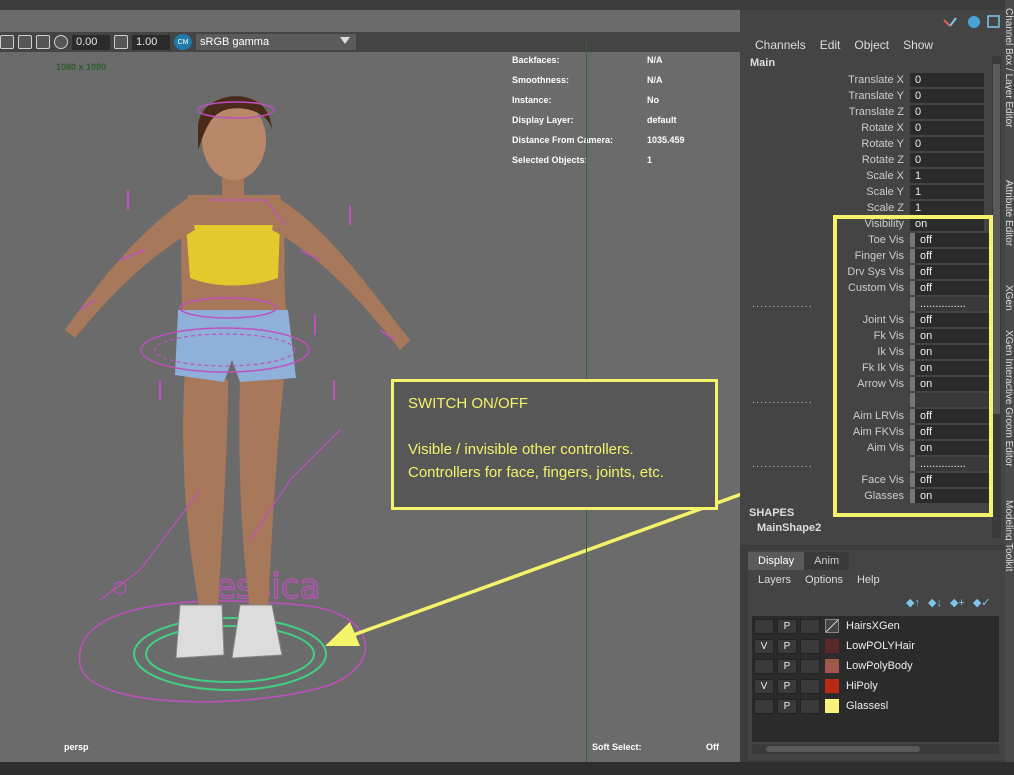 This screenshot has height=775, width=1014. What do you see at coordinates (867, 192) in the screenshot?
I see `attr-row: Scale Y1` at bounding box center [867, 192].